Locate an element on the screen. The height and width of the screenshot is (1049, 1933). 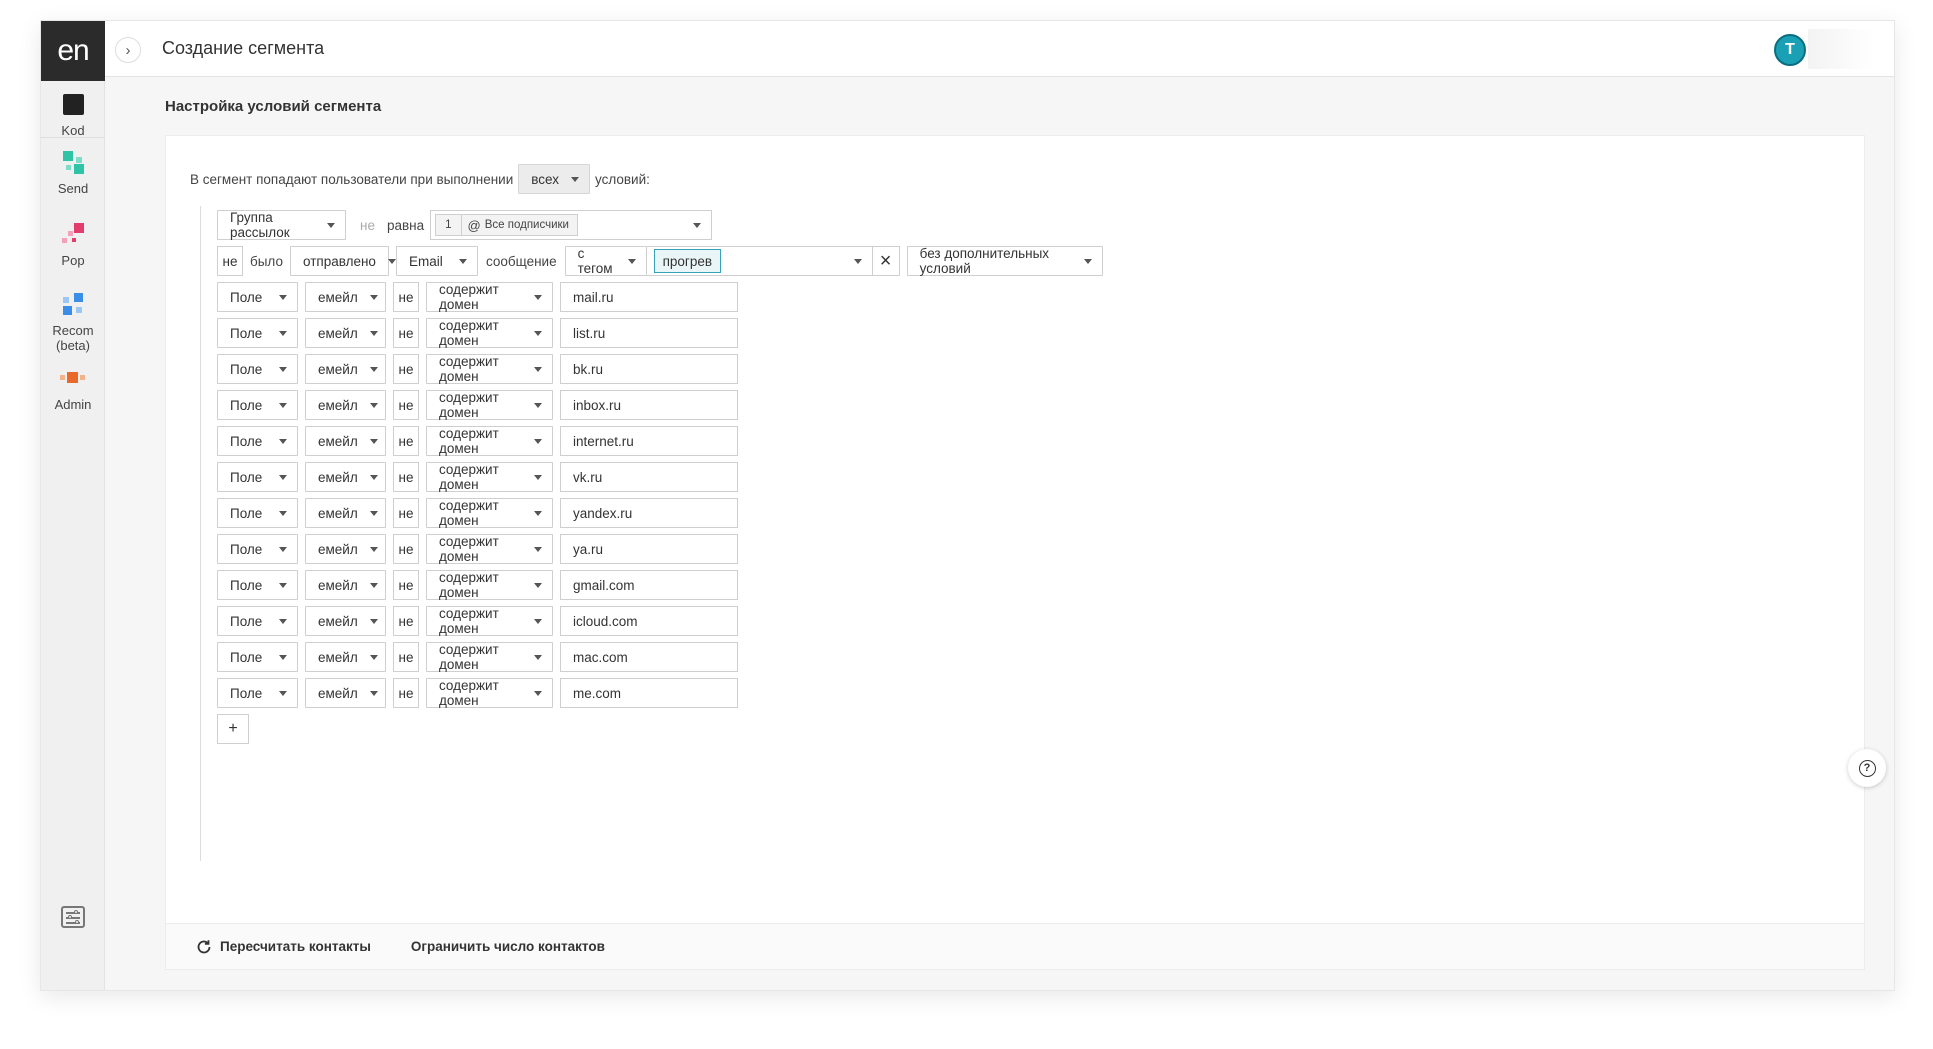
value-input: icloud.com is located at coordinates (649, 621).